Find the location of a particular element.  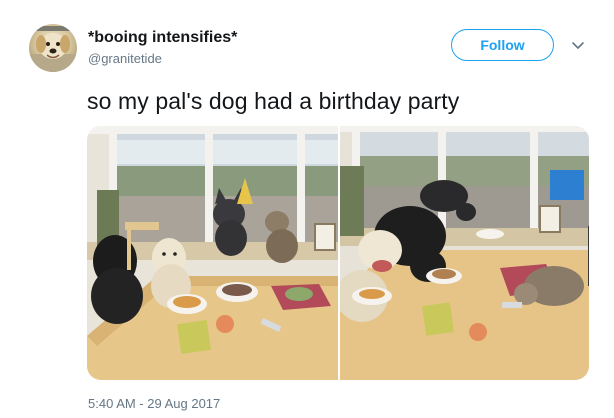

chevron-down-icon is located at coordinates (578, 46).